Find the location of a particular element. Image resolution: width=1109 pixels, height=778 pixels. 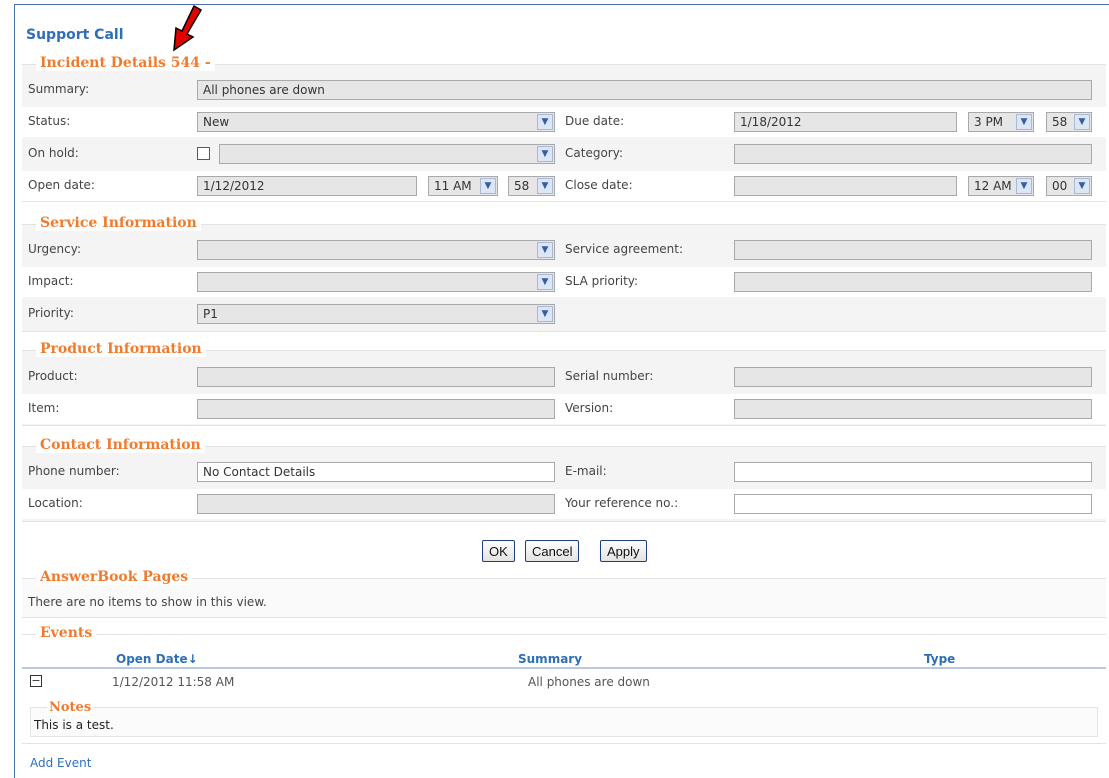

version-label: Version: is located at coordinates (589, 408).